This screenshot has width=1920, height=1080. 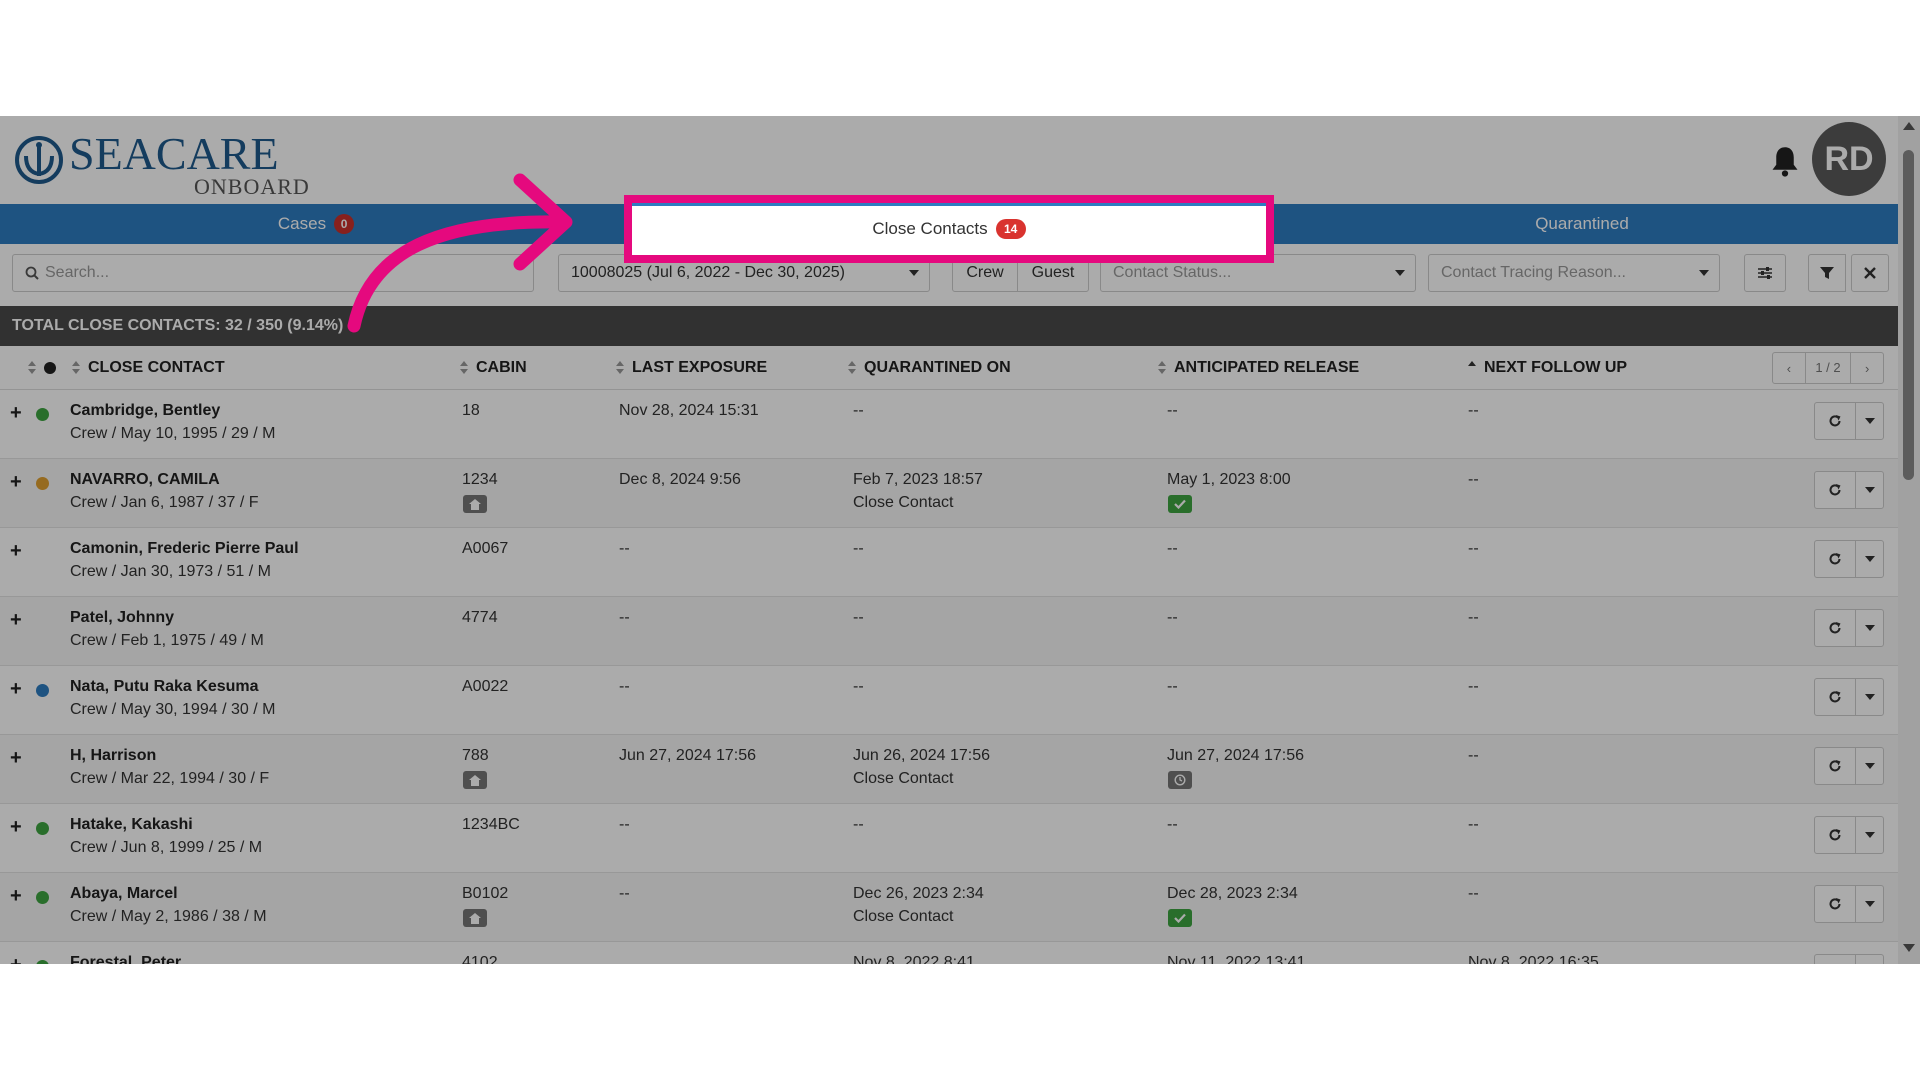 I want to click on pager-next-button: ›, so click(x=1867, y=368).